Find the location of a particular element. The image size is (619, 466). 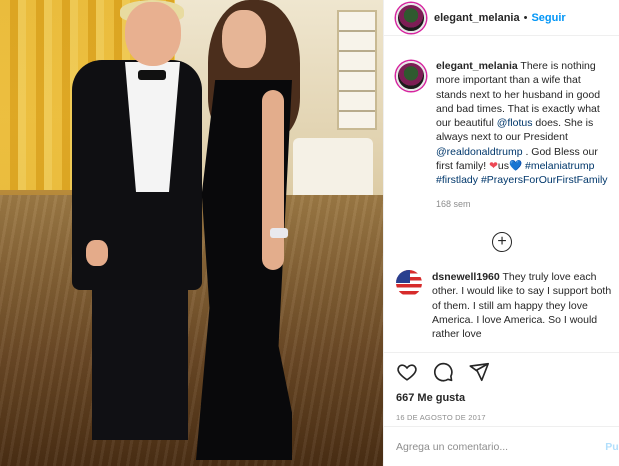

caption-text-us: us is located at coordinates (503, 166).